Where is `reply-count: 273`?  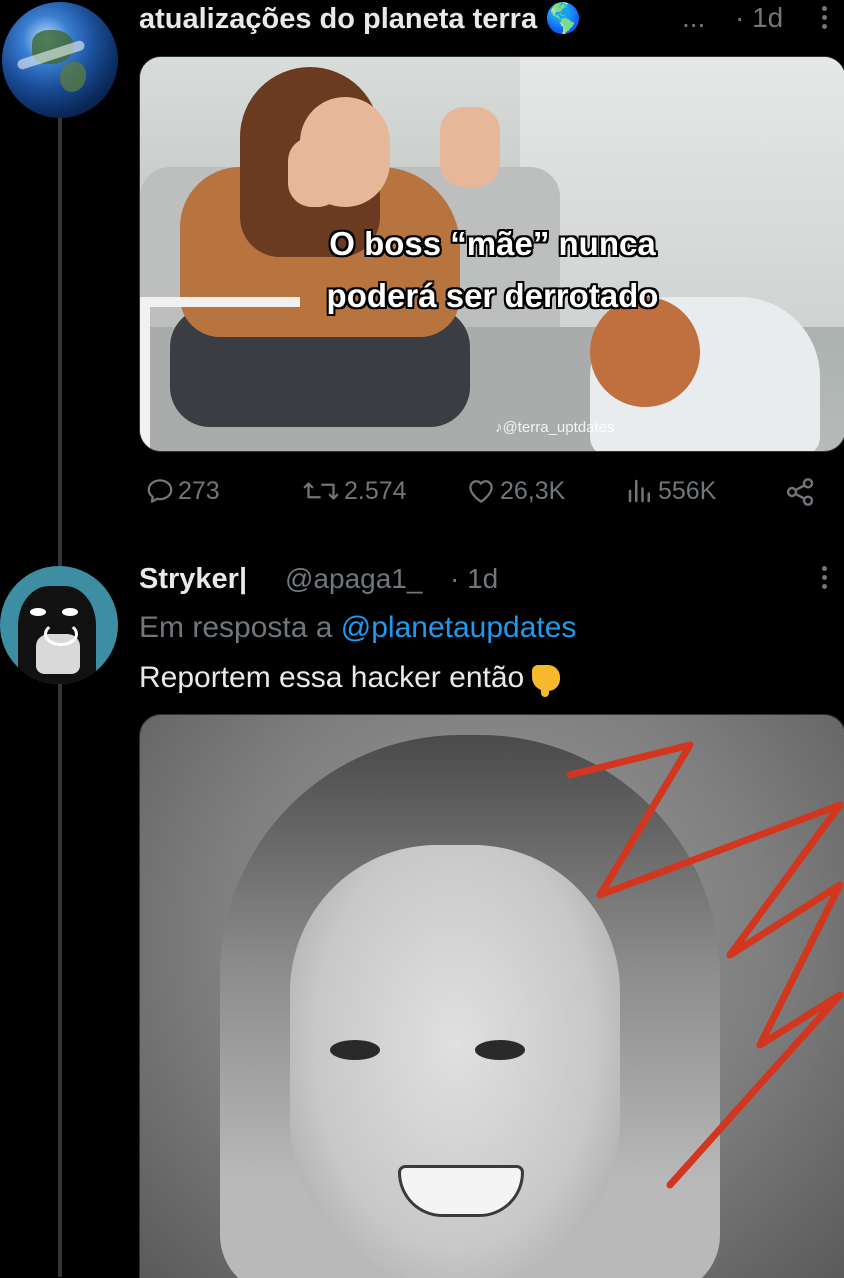 reply-count: 273 is located at coordinates (199, 490).